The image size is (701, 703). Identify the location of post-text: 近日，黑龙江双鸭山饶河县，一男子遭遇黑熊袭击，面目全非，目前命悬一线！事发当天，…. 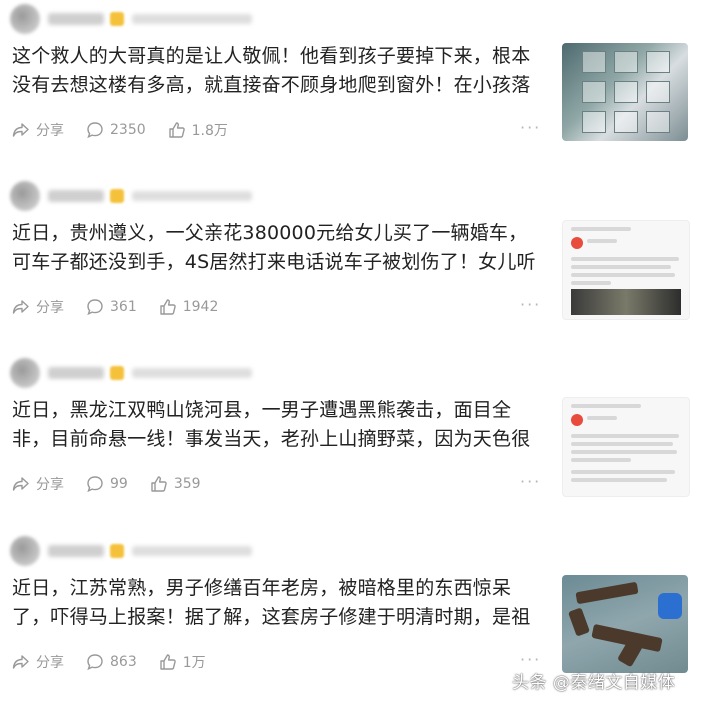
(277, 425).